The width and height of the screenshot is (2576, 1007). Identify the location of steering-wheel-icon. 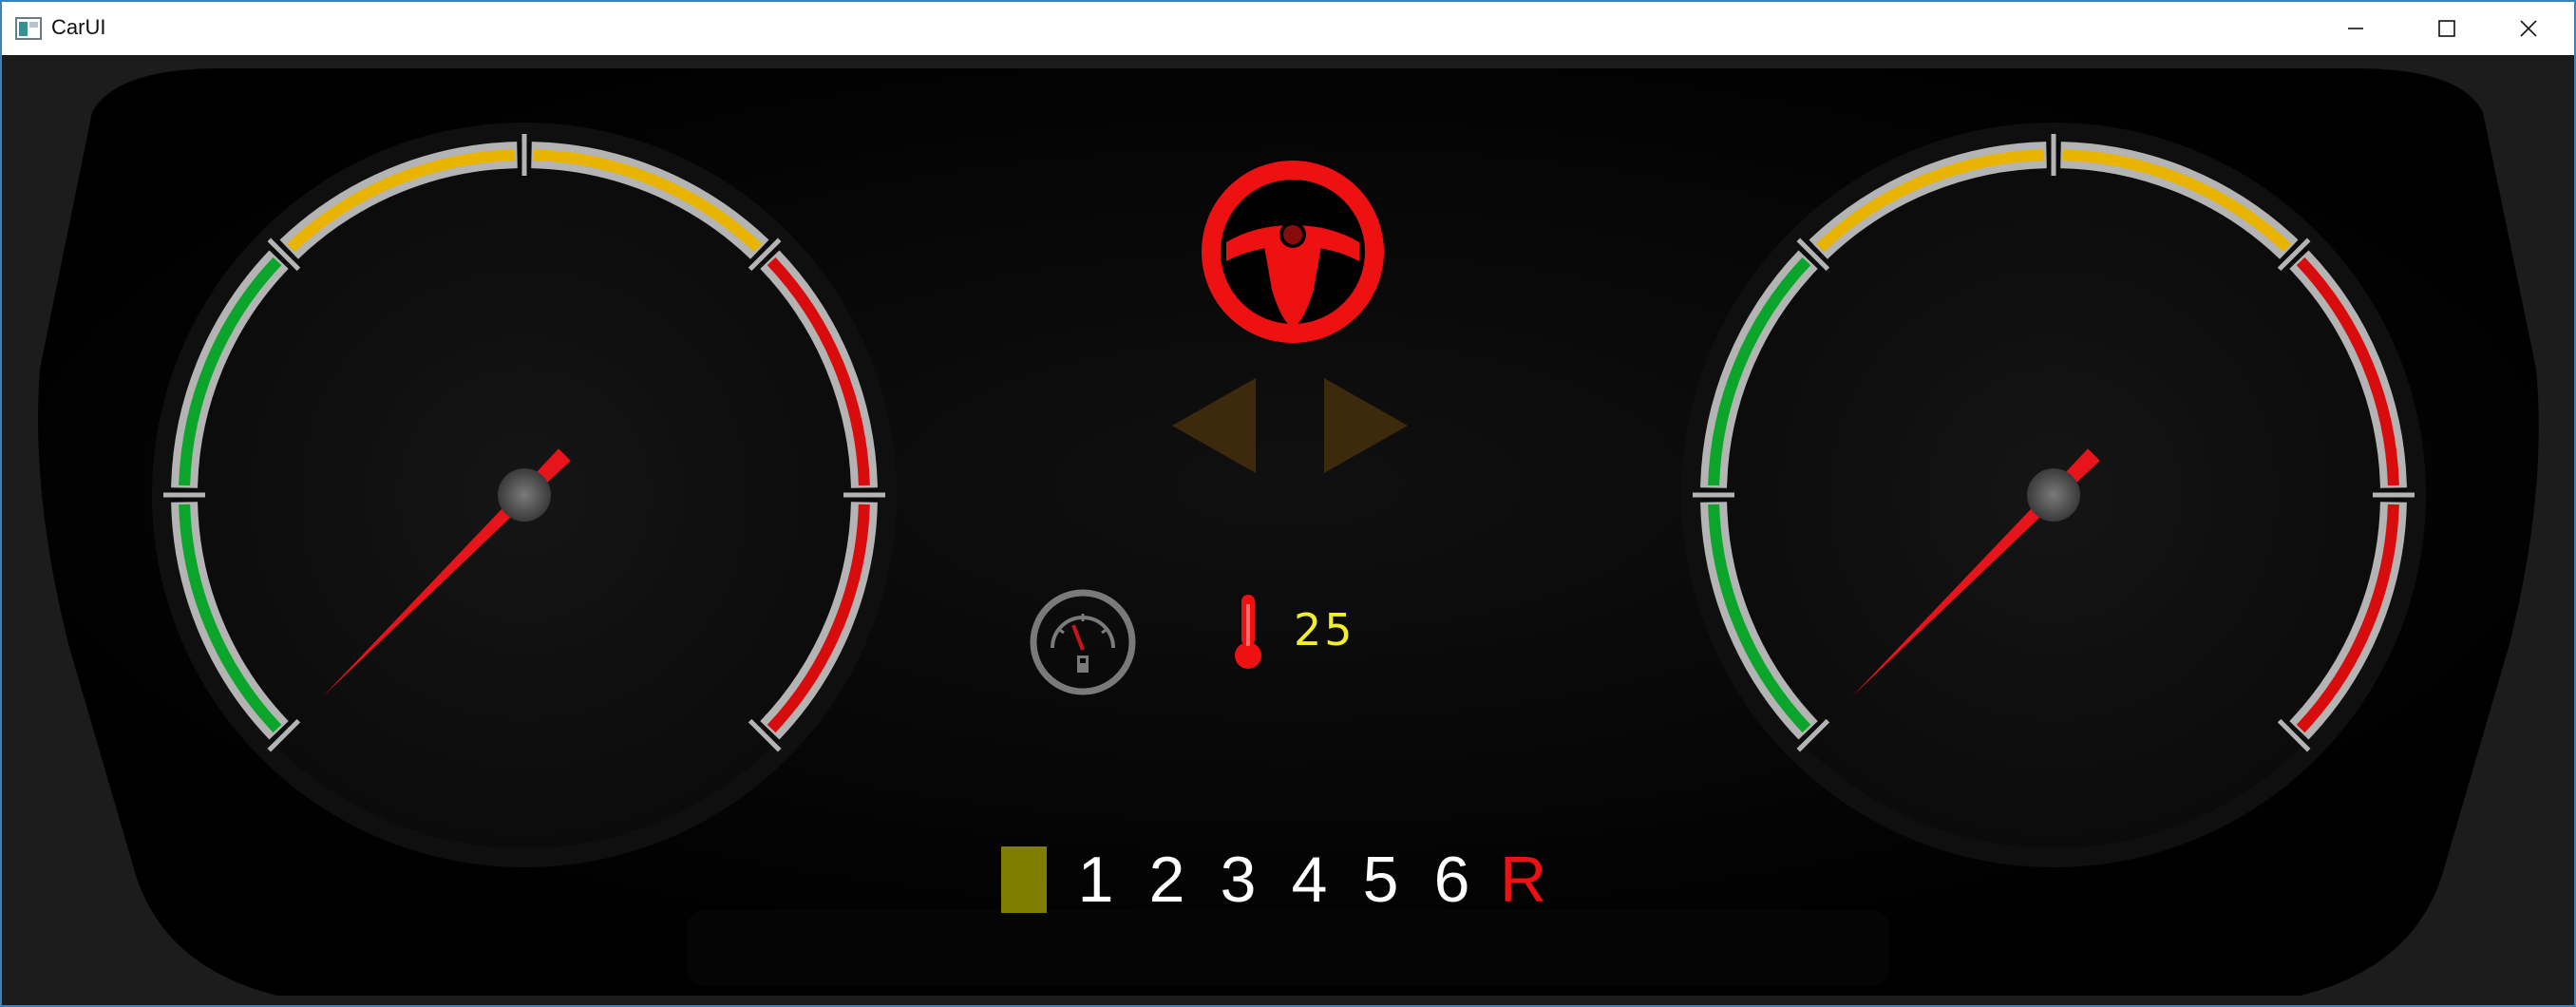
(1293, 252).